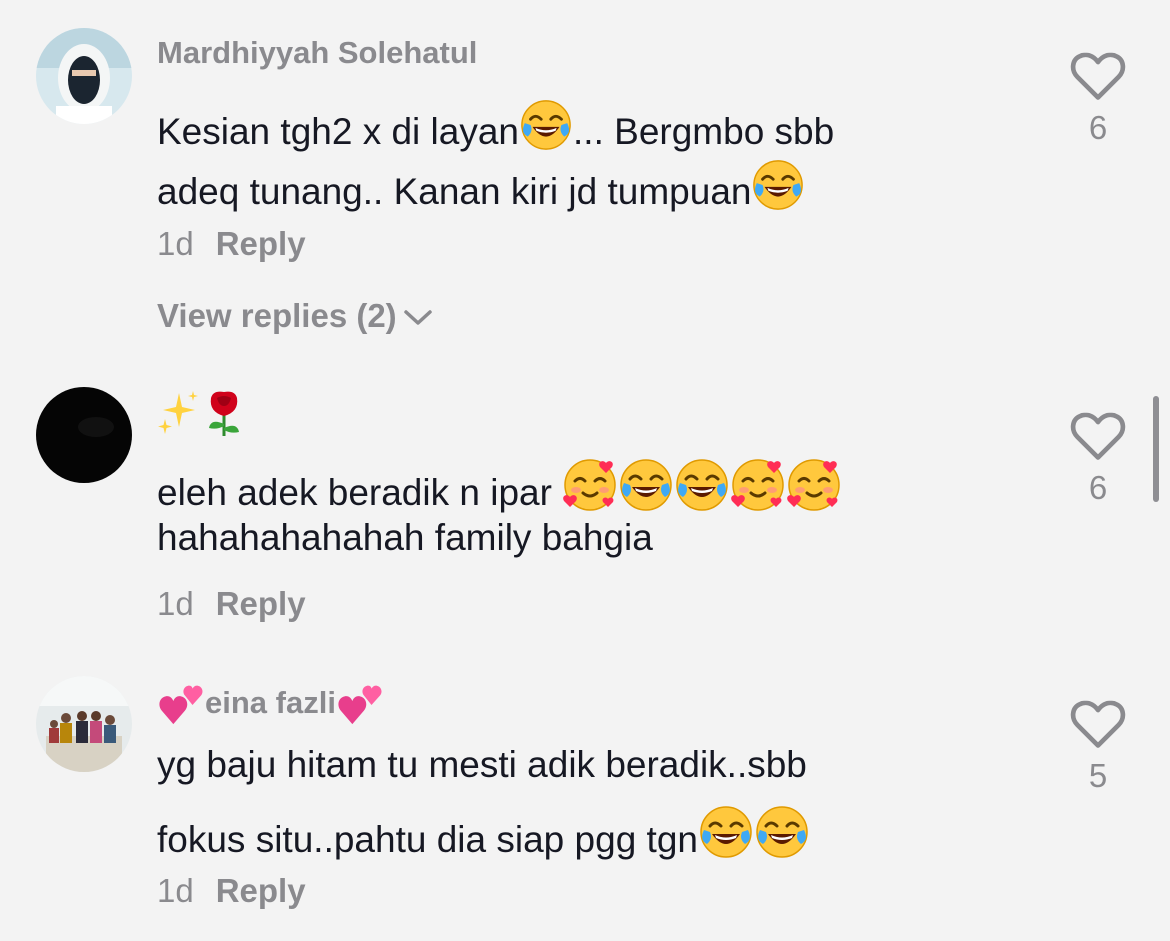 Image resolution: width=1170 pixels, height=941 pixels. I want to click on comment-username: Mardhiyyah Solehatul, so click(317, 53).